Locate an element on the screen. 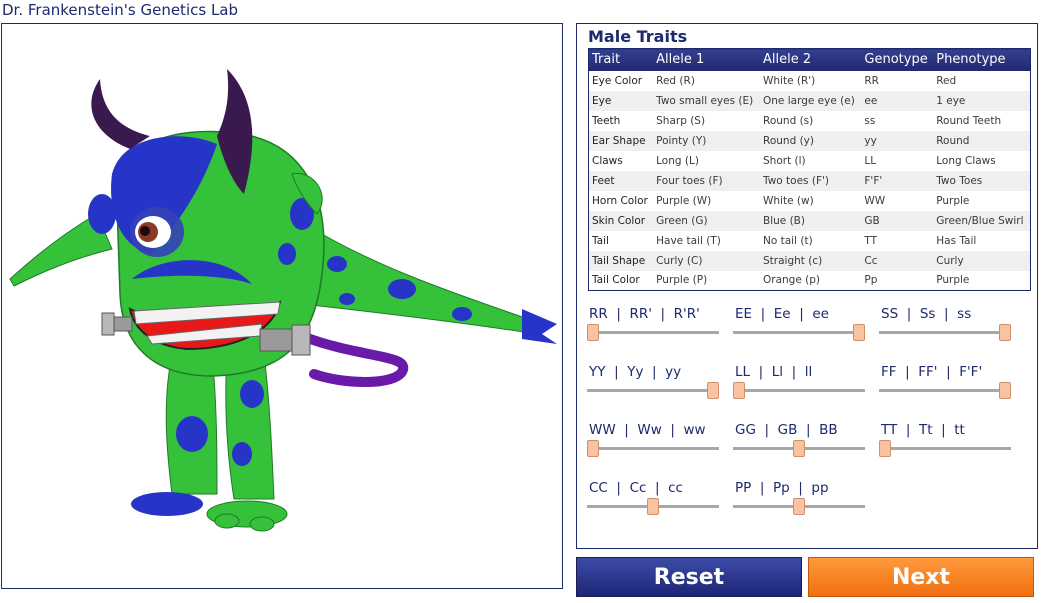 This screenshot has height=603, width=1054. column-header-genotype: Genotype is located at coordinates (897, 59).